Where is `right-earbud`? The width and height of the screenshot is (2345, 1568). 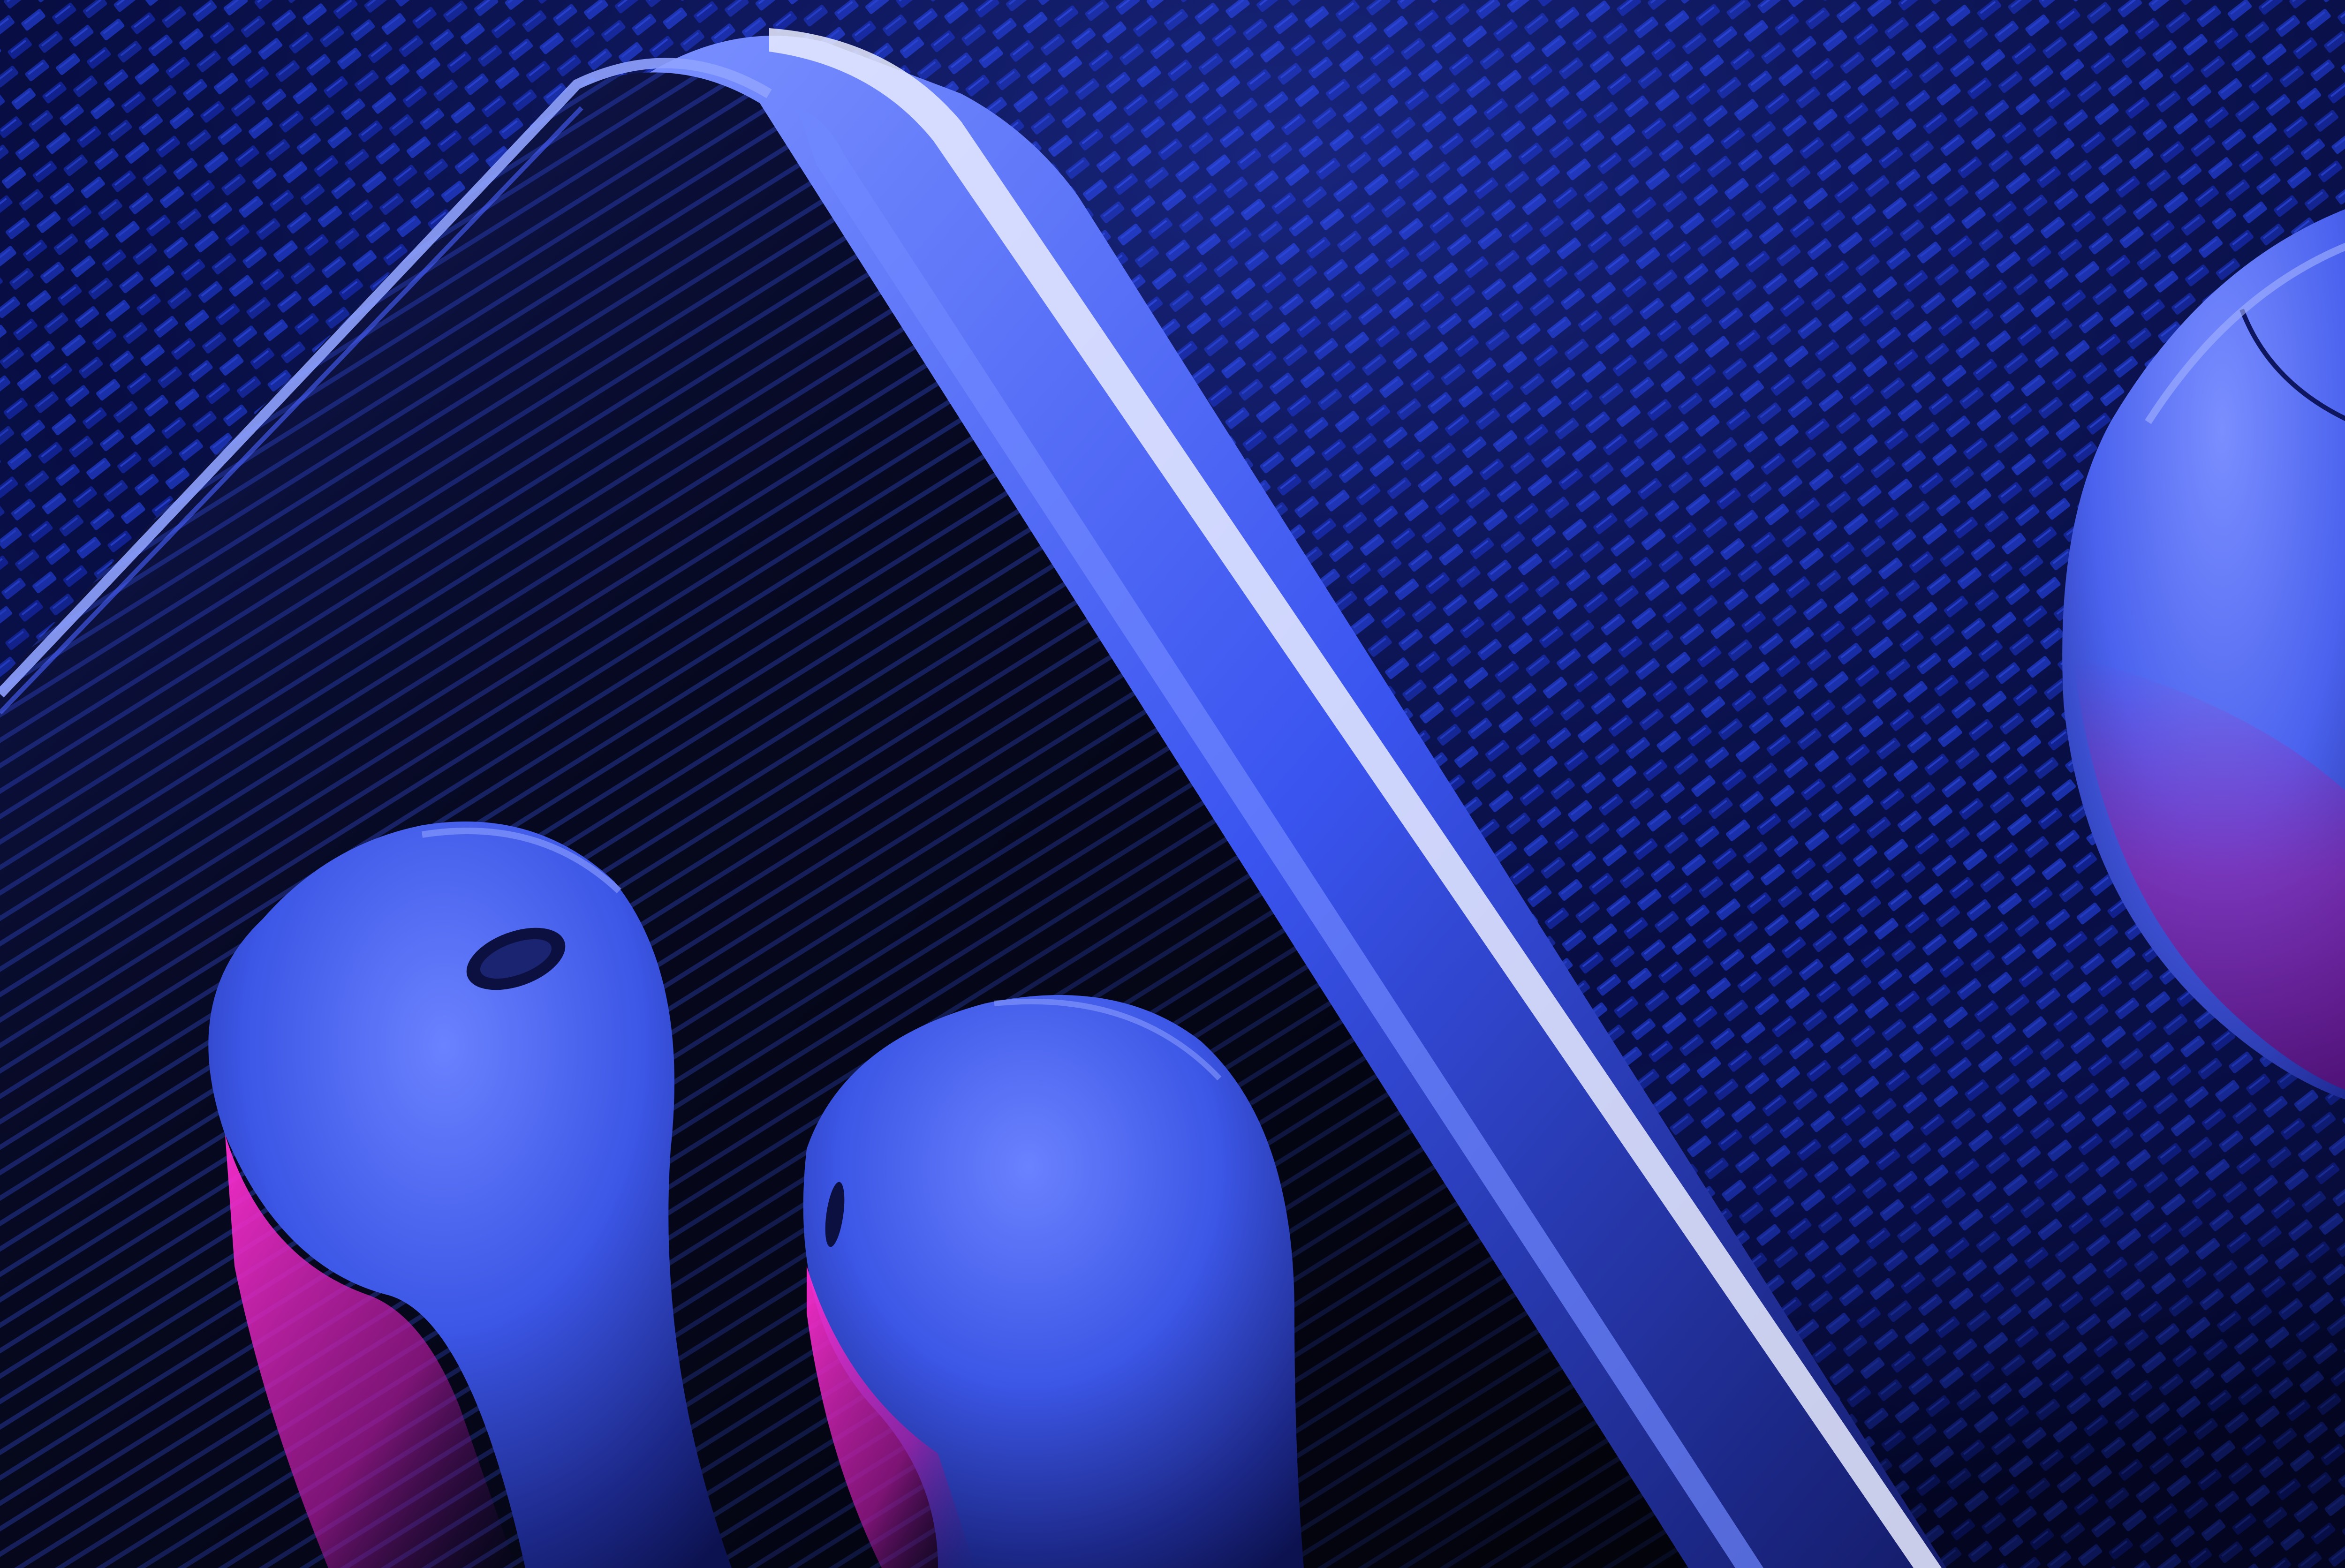 right-earbud is located at coordinates (1053, 1281).